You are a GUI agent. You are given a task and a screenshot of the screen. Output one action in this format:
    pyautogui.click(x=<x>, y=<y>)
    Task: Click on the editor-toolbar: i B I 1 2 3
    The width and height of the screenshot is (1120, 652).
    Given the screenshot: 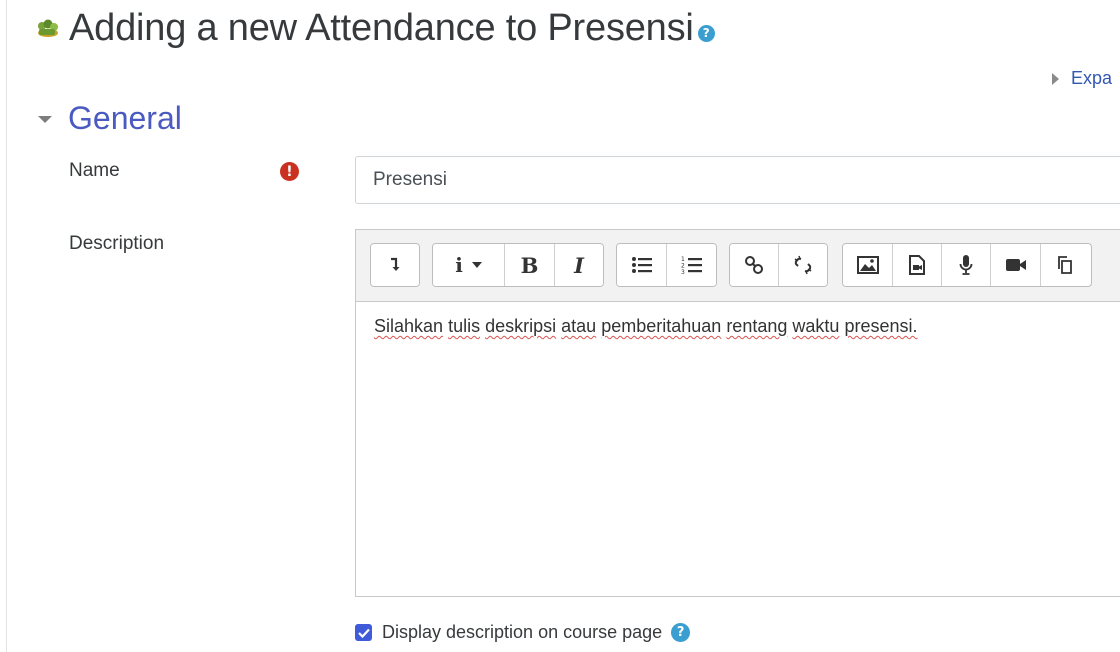 What is the action you would take?
    pyautogui.click(x=738, y=266)
    